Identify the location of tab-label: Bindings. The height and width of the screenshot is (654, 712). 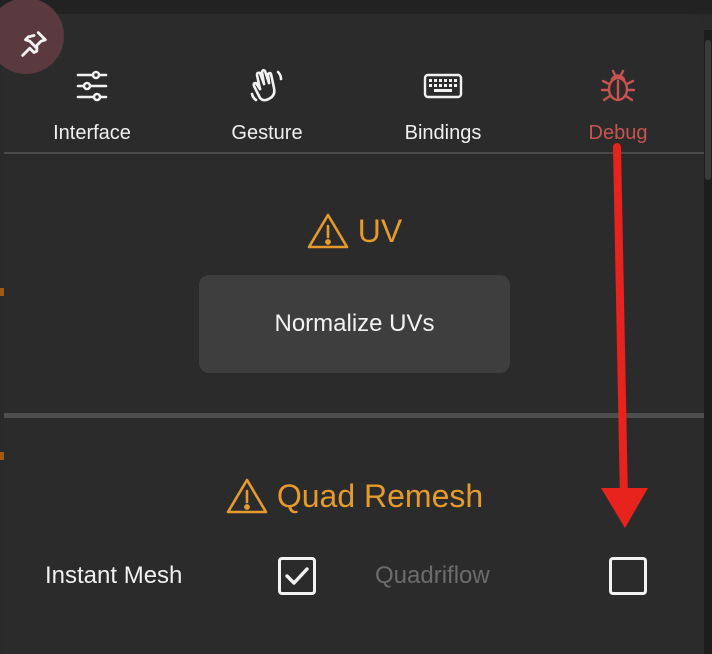
(443, 133).